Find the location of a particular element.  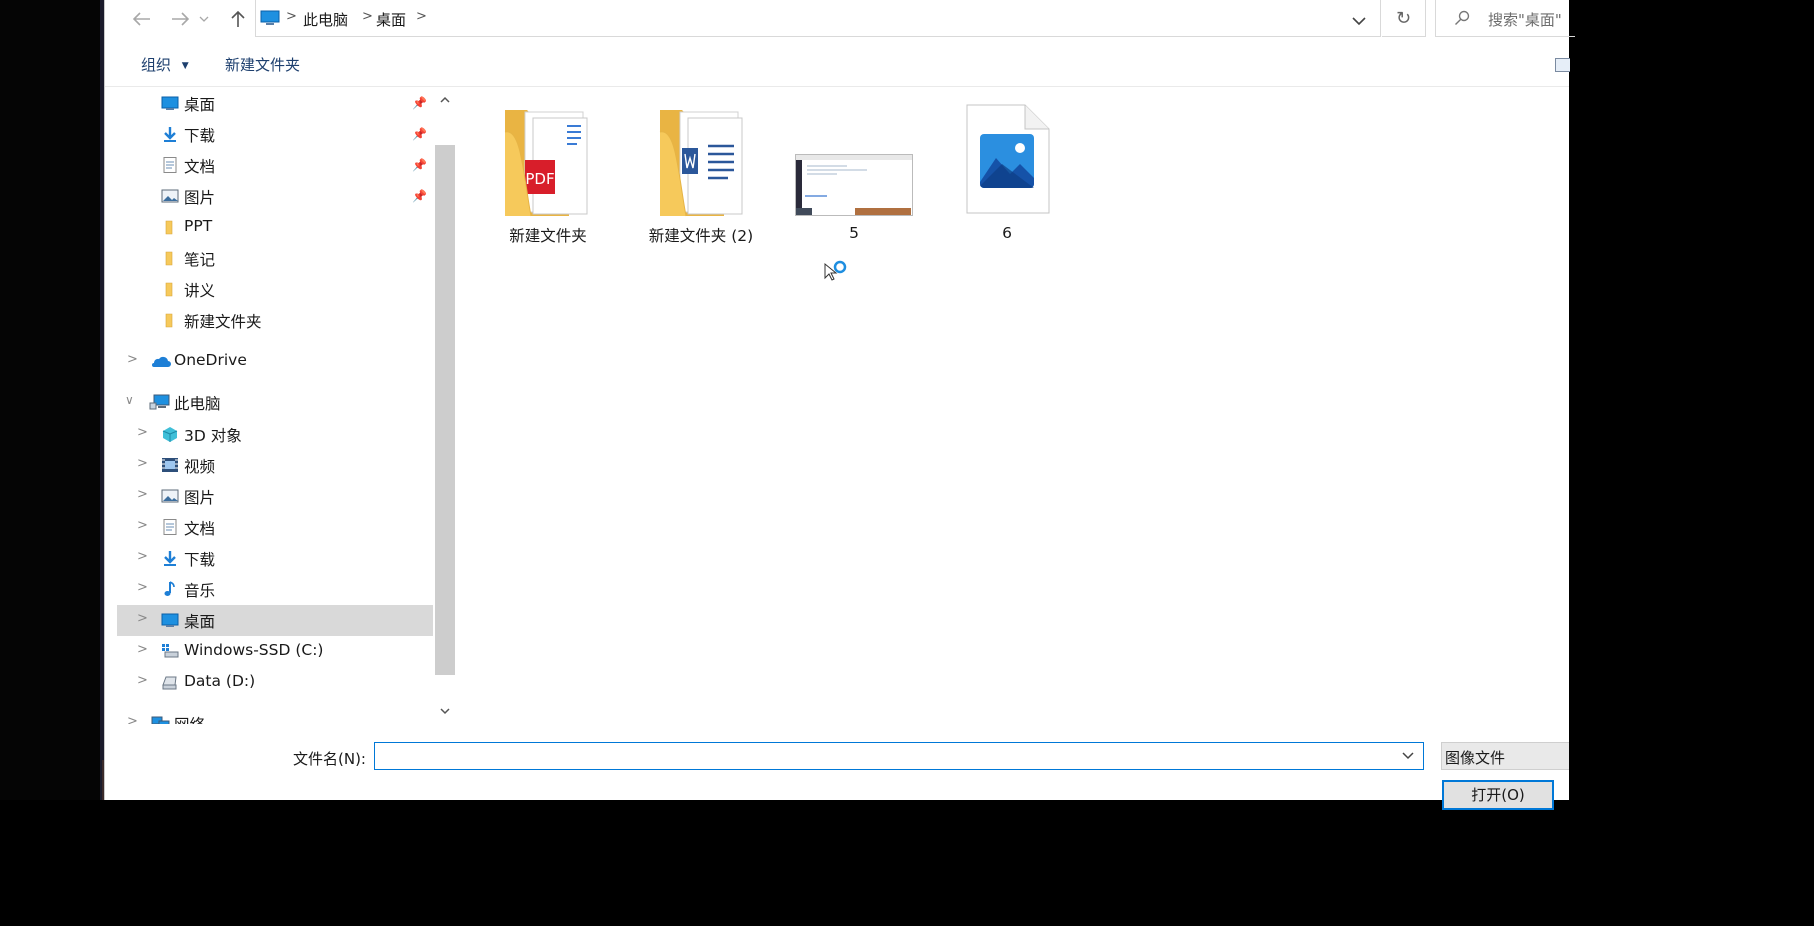

file-item-6: 6 is located at coordinates (1007, 177).